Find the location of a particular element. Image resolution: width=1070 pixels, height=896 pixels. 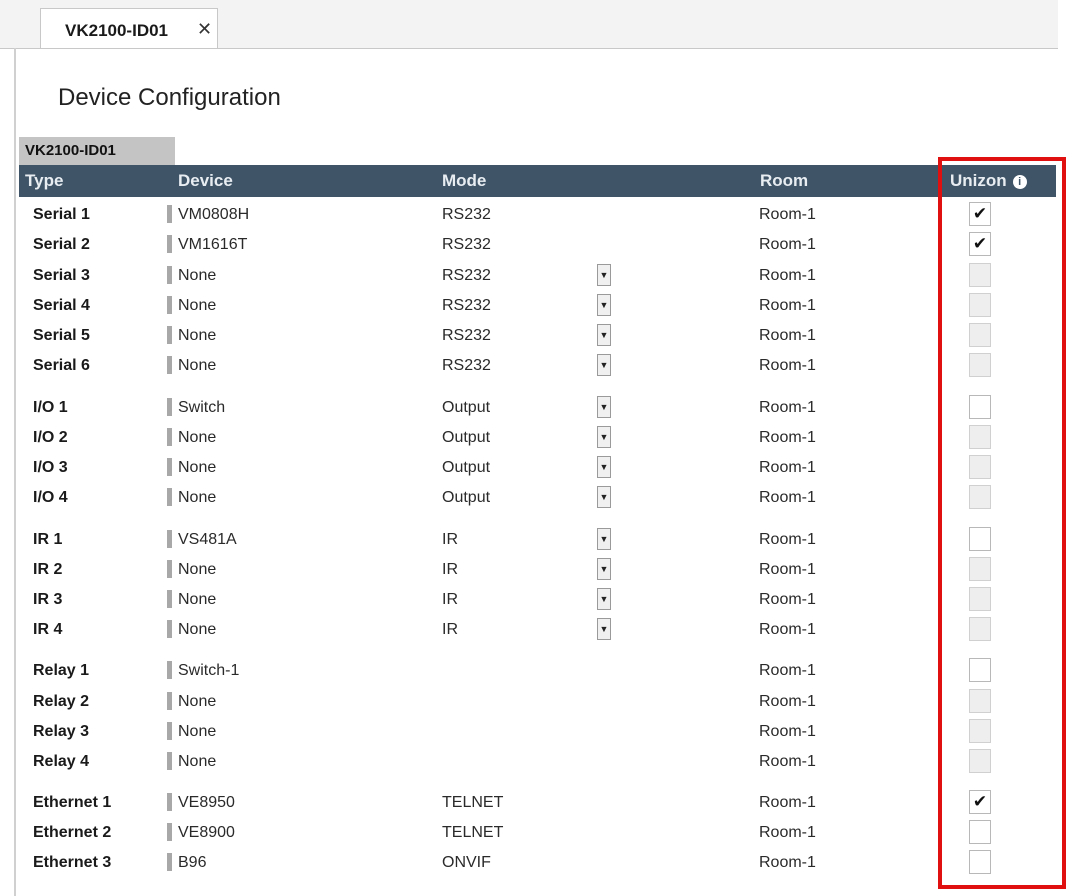

column-header-device: Device is located at coordinates (205, 180).